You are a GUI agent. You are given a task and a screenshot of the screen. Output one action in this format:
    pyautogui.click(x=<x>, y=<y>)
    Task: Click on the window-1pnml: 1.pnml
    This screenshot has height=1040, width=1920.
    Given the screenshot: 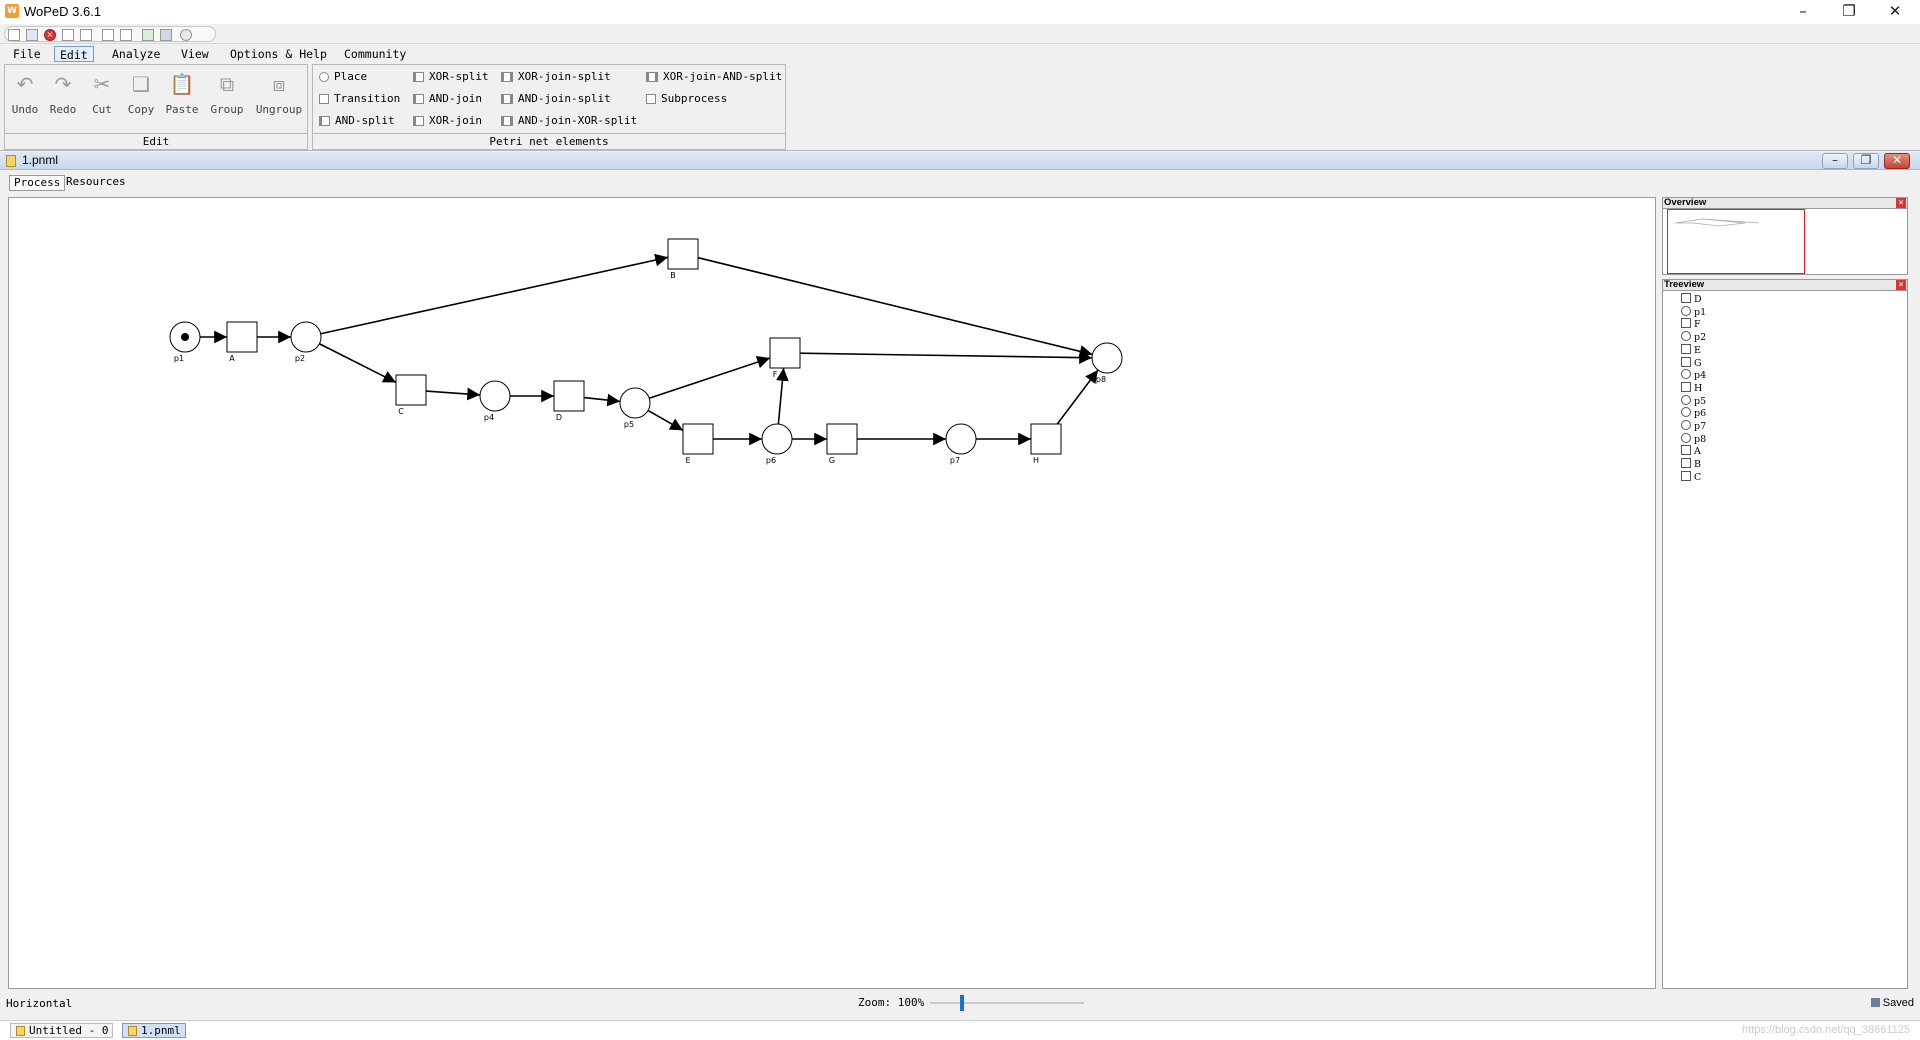 What is the action you would take?
    pyautogui.click(x=154, y=1030)
    